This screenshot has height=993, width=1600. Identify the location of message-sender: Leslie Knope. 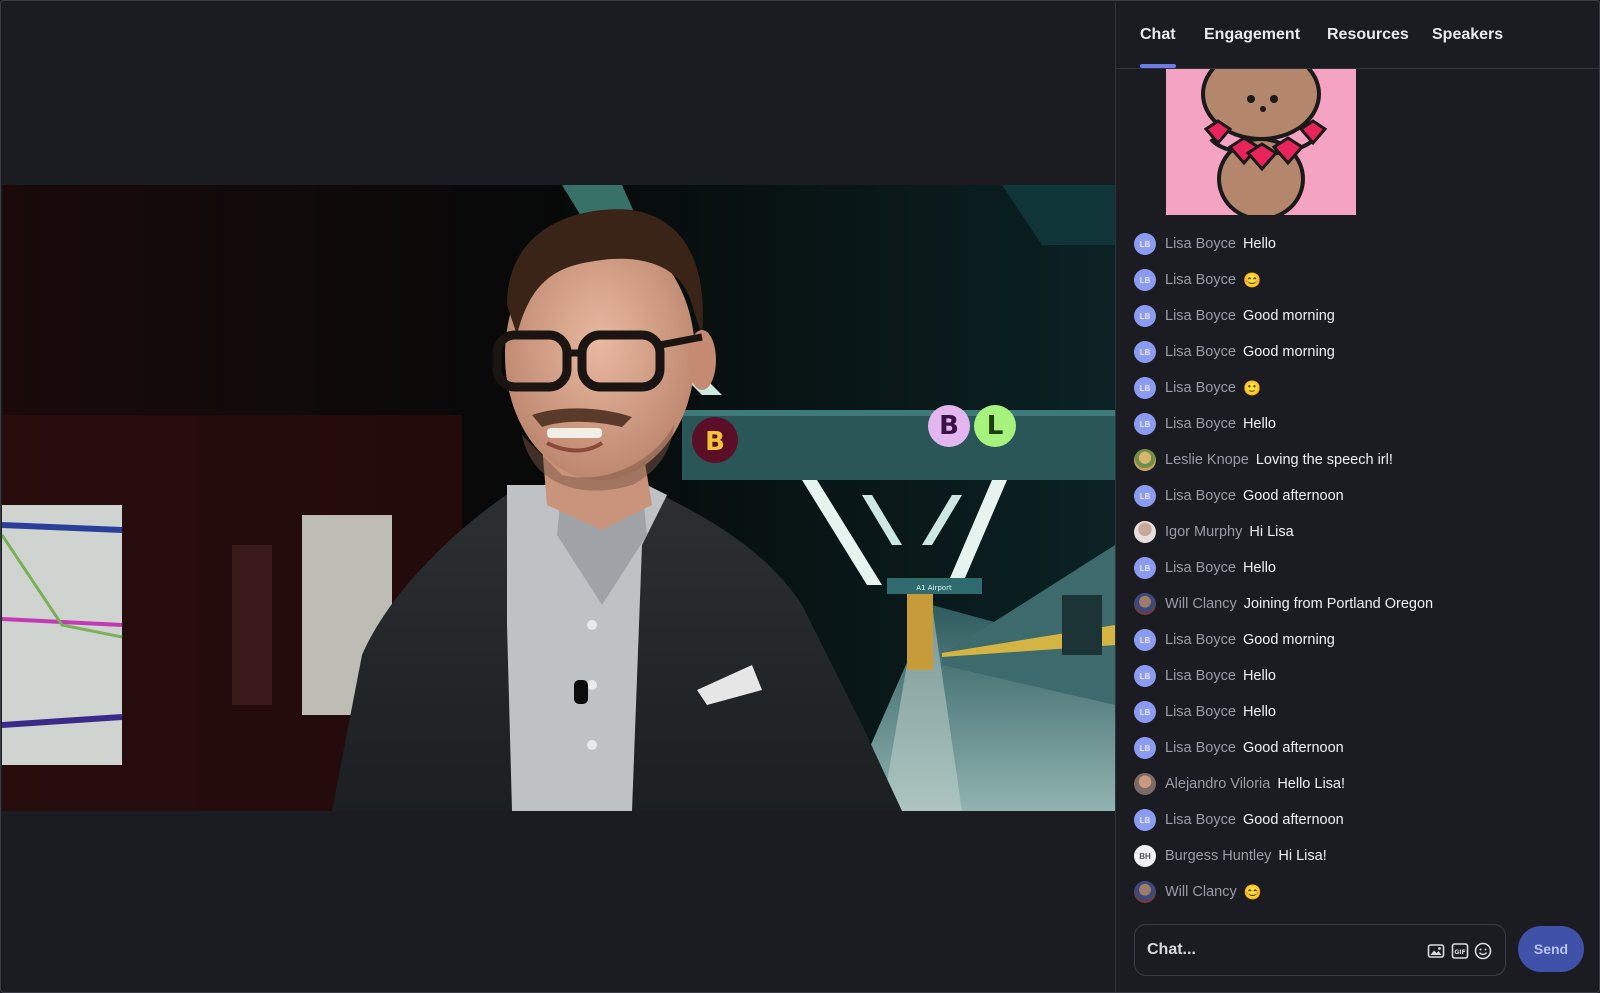
(1207, 460).